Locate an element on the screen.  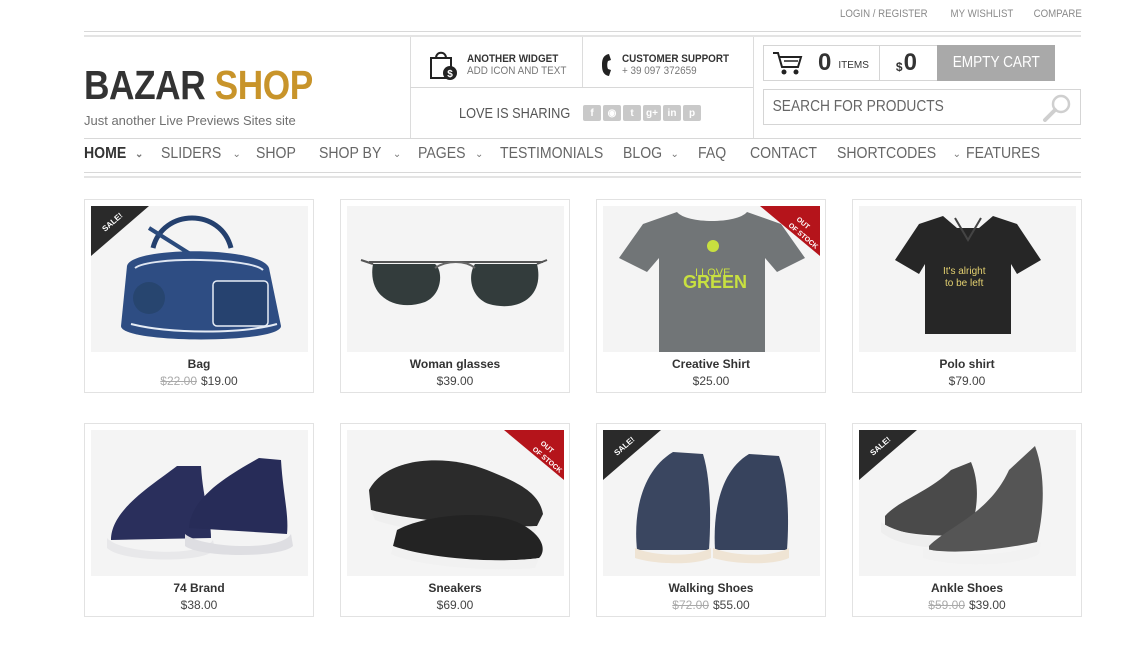
logo-text-shop: SHOP is located at coordinates (264, 85).